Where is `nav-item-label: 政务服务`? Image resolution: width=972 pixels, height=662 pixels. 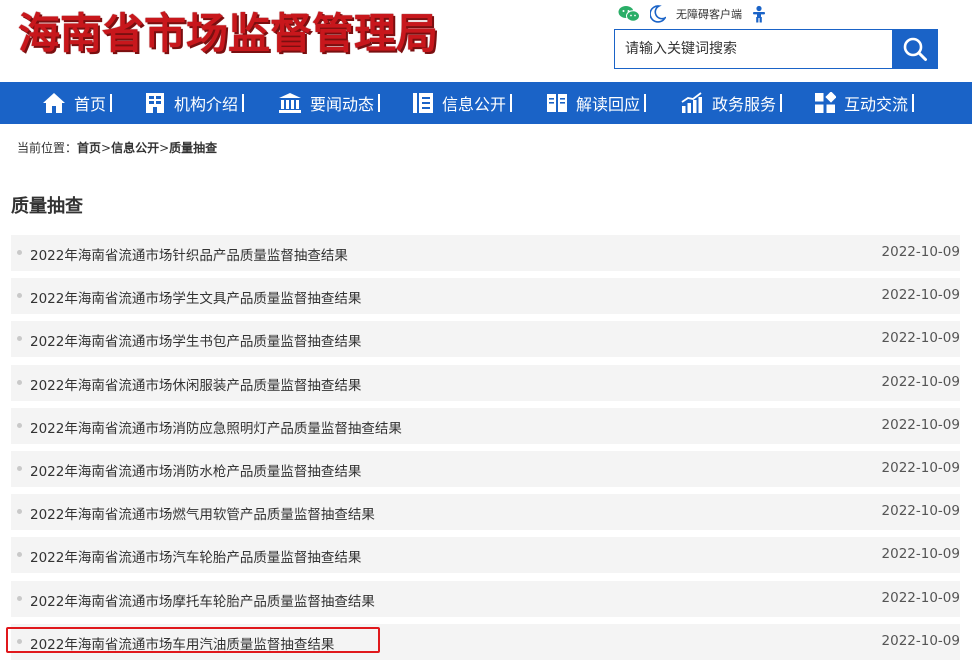
nav-item-label: 政务服务 is located at coordinates (744, 104).